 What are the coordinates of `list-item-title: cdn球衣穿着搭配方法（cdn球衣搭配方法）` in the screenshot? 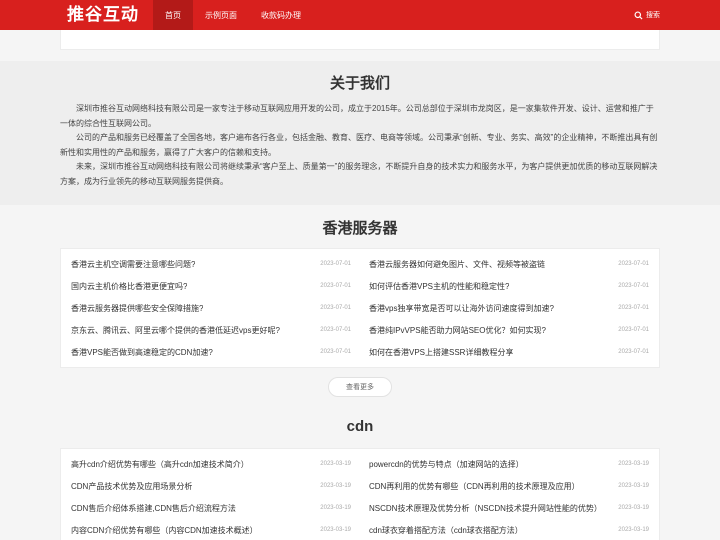 It's located at (446, 530).